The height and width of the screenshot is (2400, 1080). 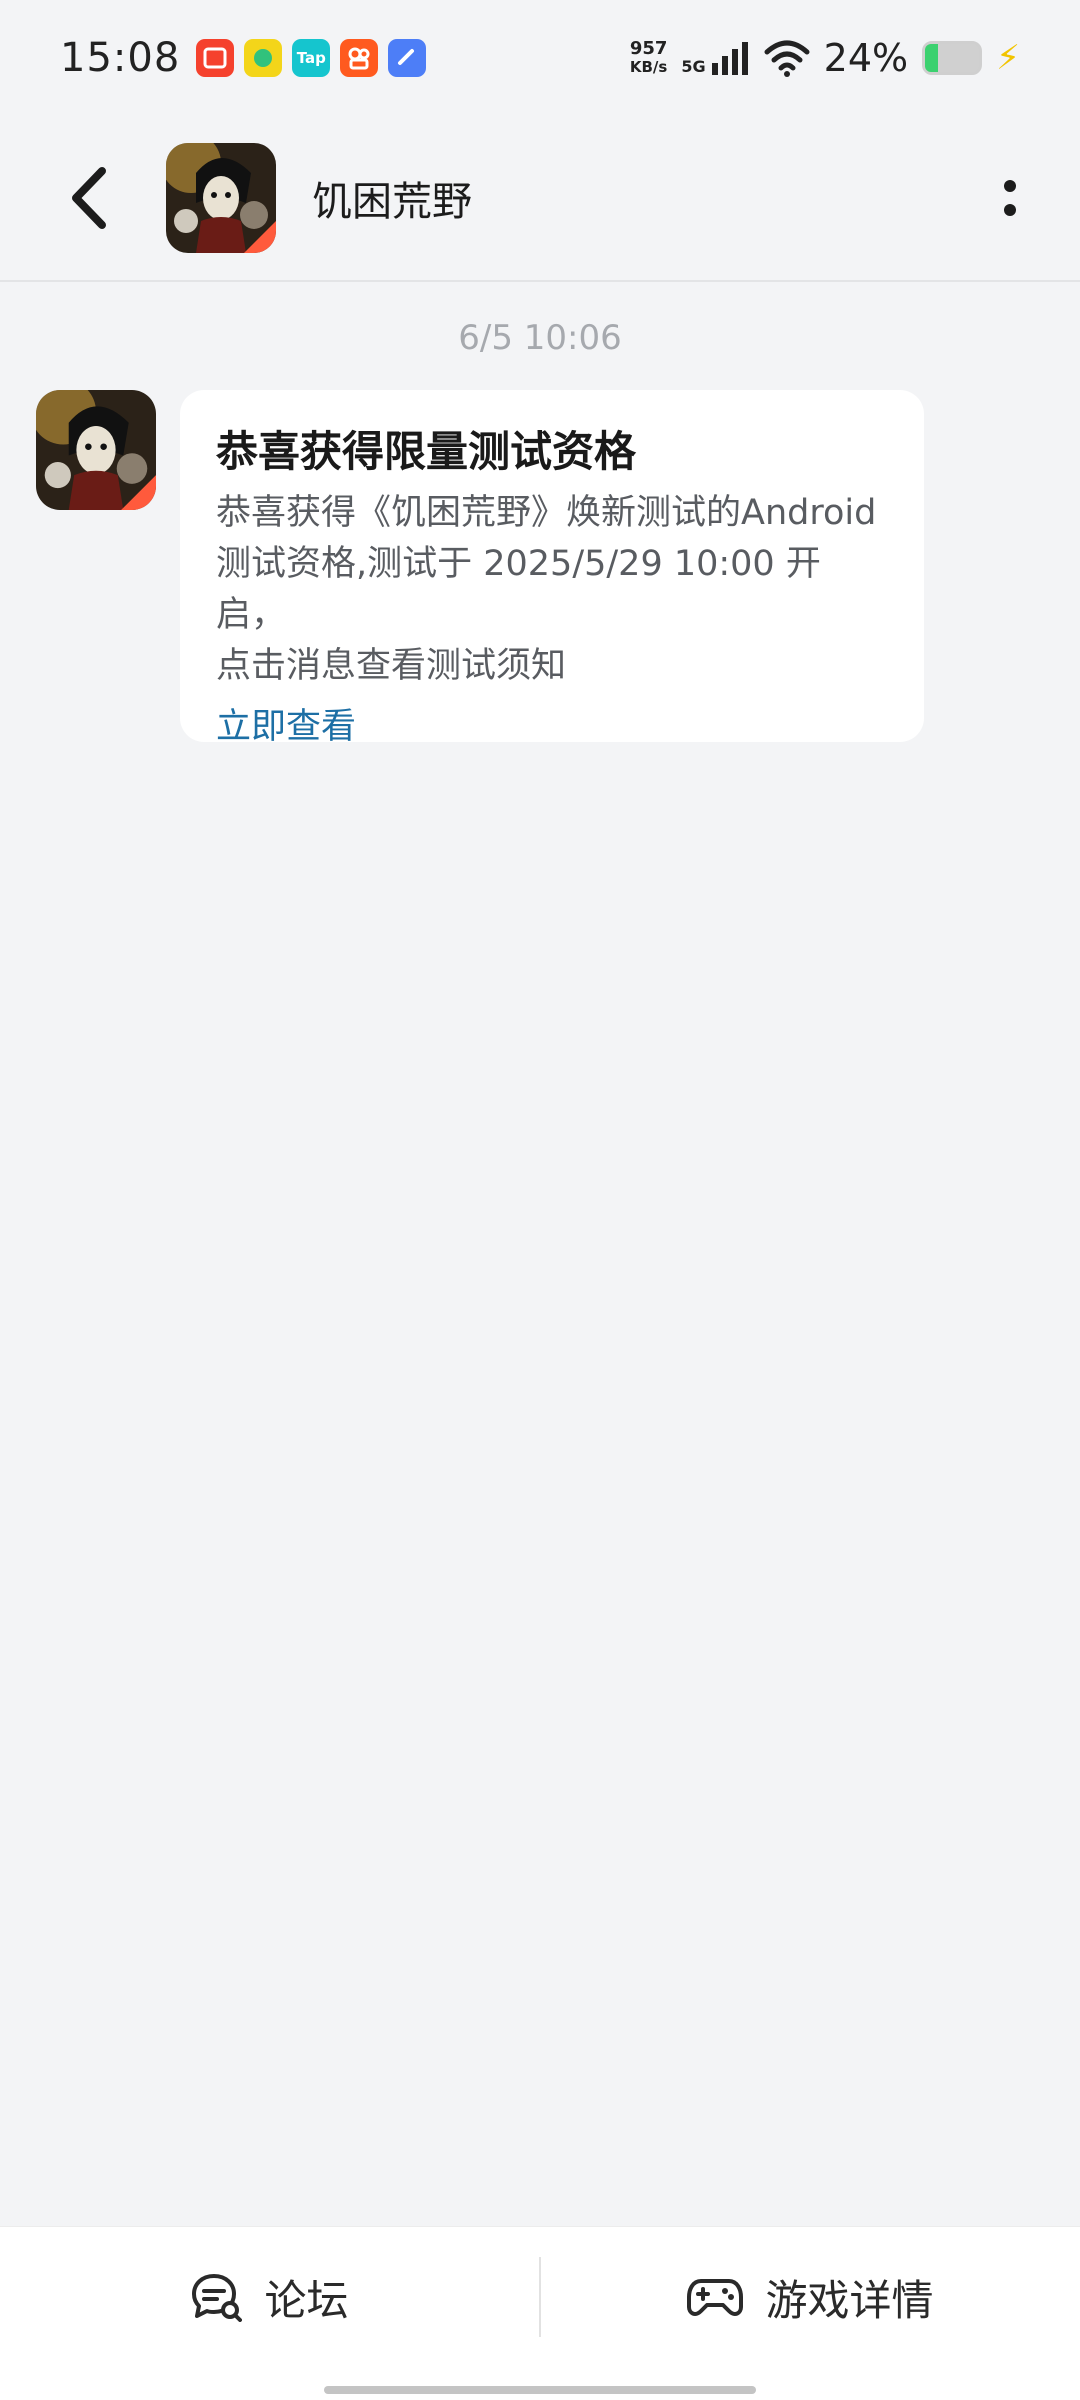 I want to click on chat-header: 饥困荒野, so click(x=540, y=199).